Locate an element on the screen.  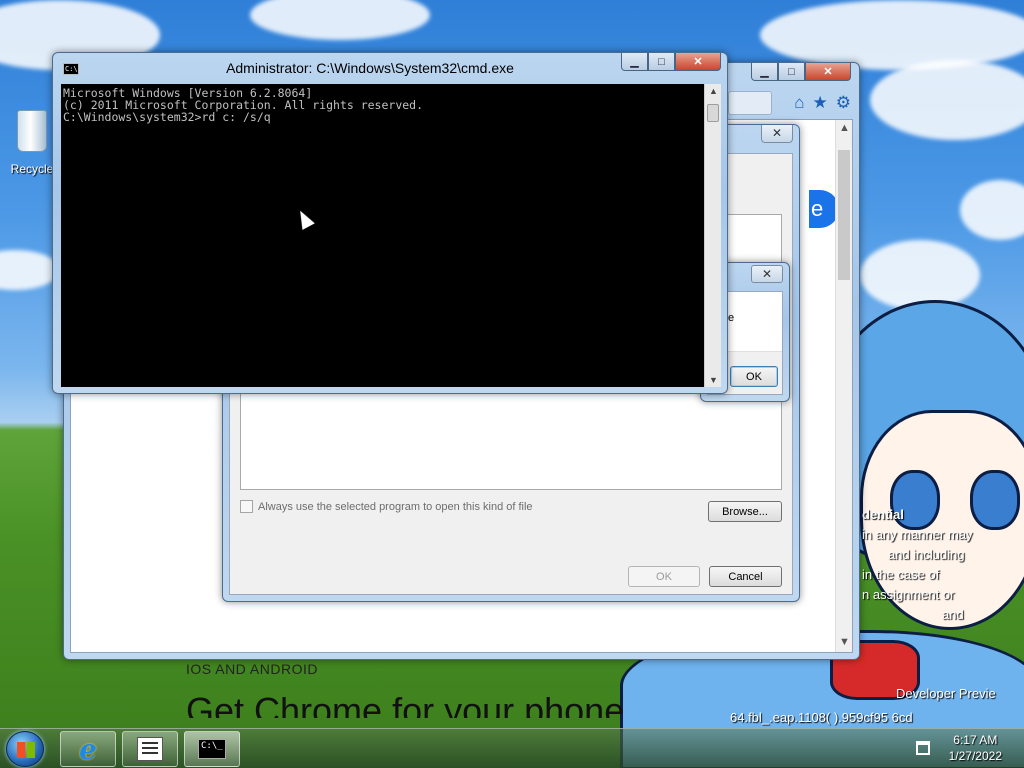
taskbar: e C:\_ 6:17 AM 1/27/2022 is located at coordinates (512, 748).